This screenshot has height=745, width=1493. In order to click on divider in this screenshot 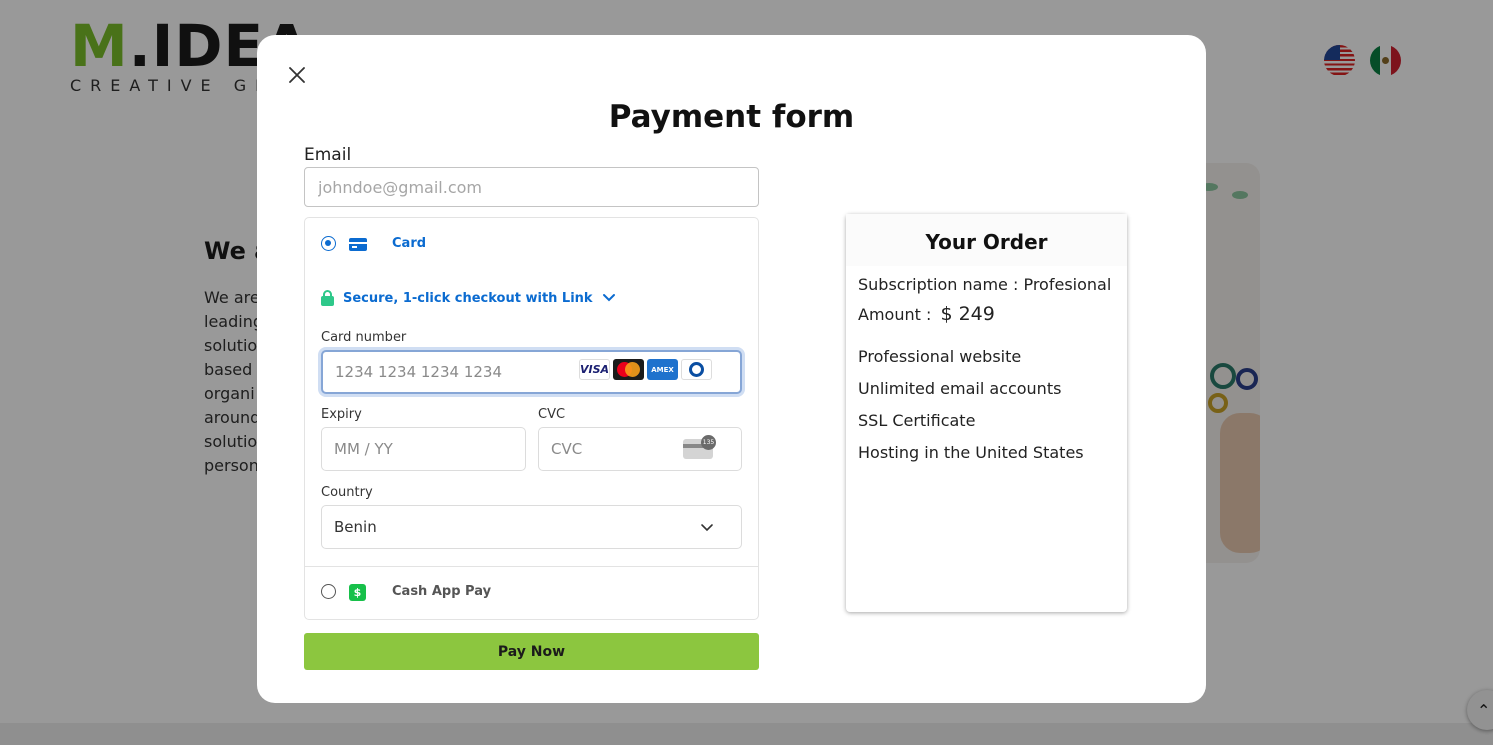, I will do `click(531, 566)`.